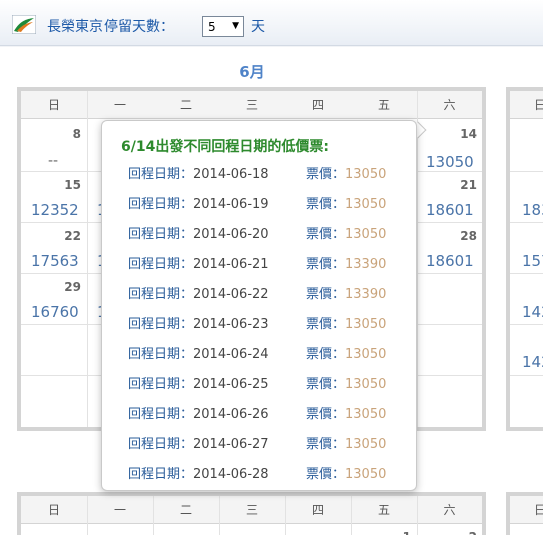 The height and width of the screenshot is (535, 543). What do you see at coordinates (212, 27) in the screenshot?
I see `stay-days-value: 5` at bounding box center [212, 27].